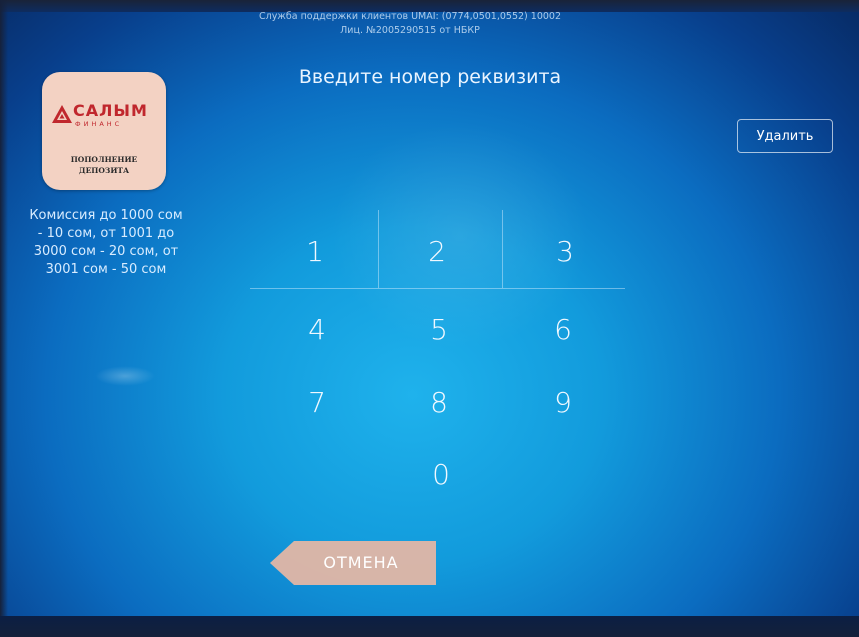  What do you see at coordinates (62, 114) in the screenshot?
I see `salym-logo-icon` at bounding box center [62, 114].